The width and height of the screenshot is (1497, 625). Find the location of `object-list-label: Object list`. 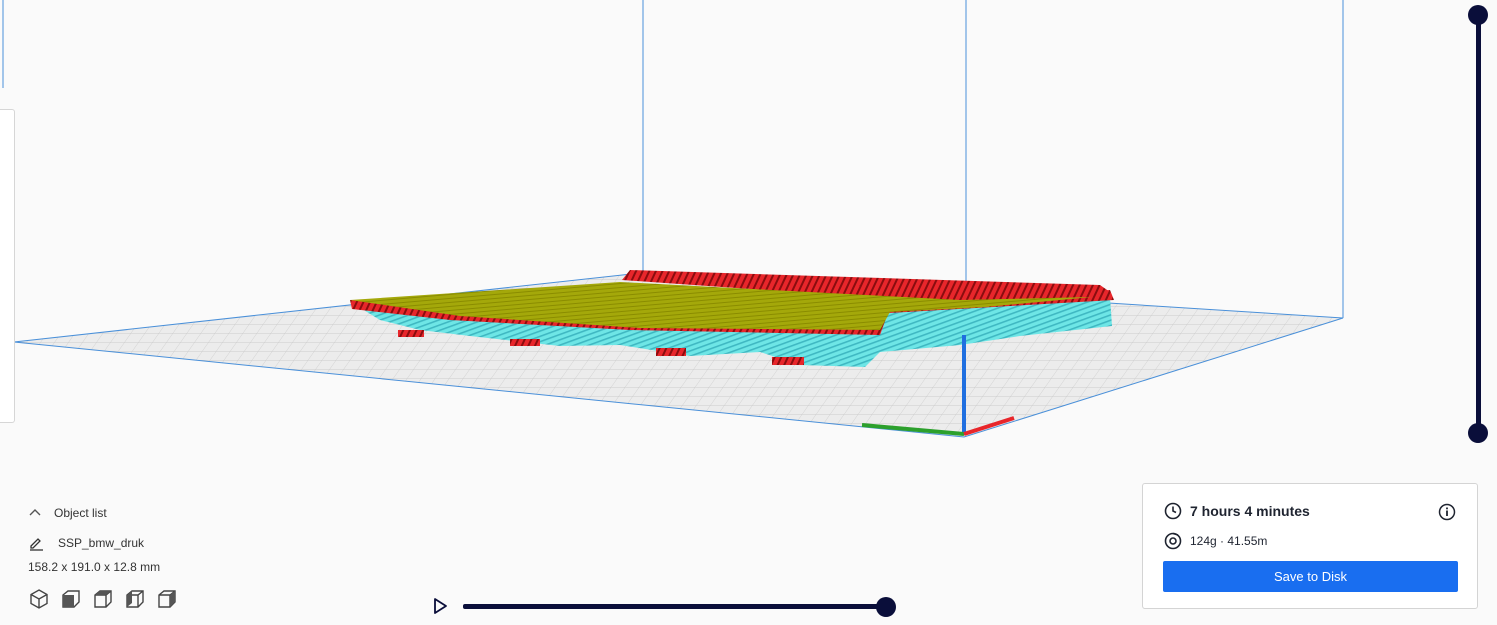

object-list-label: Object list is located at coordinates (80, 513).